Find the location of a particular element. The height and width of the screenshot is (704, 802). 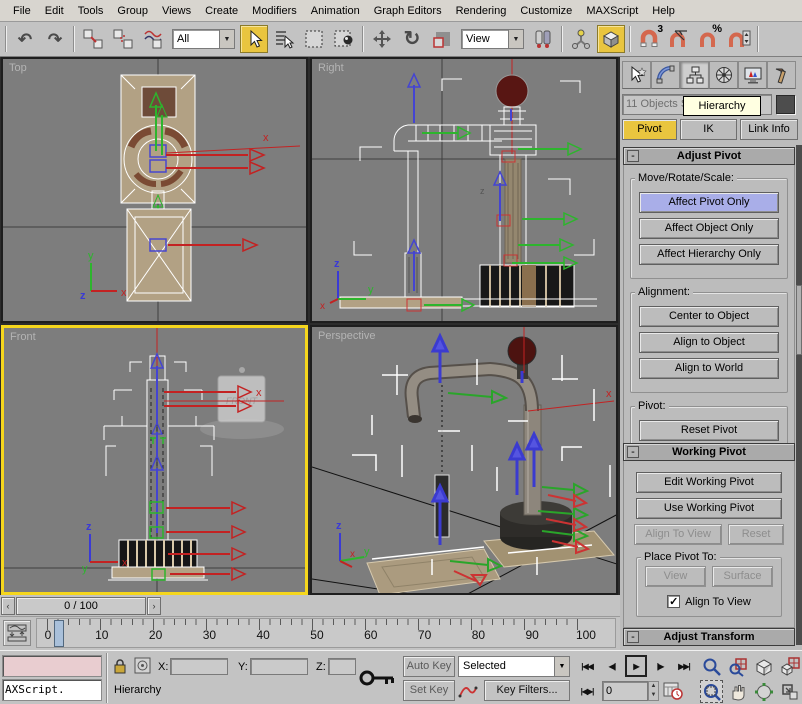

viewport-perspective: Perspective x z y x is located at coordinates (464, 460).